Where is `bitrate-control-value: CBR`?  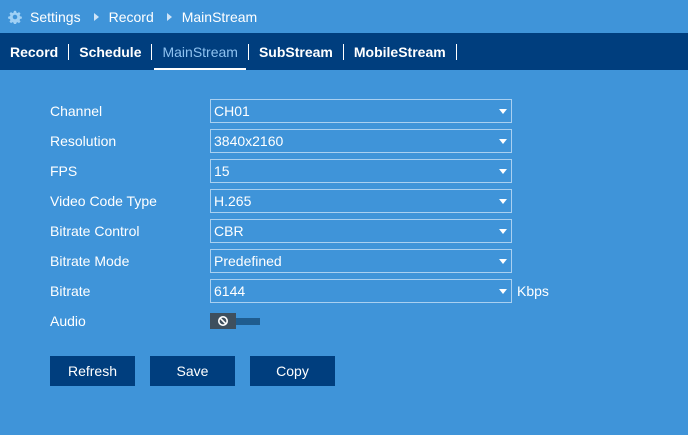
bitrate-control-value: CBR is located at coordinates (229, 231).